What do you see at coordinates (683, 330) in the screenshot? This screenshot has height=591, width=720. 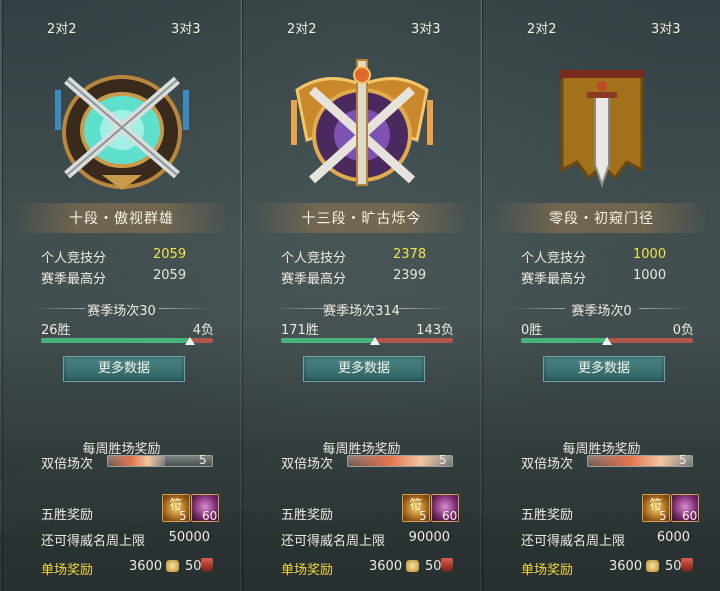 I see `losses-count: 0负` at bounding box center [683, 330].